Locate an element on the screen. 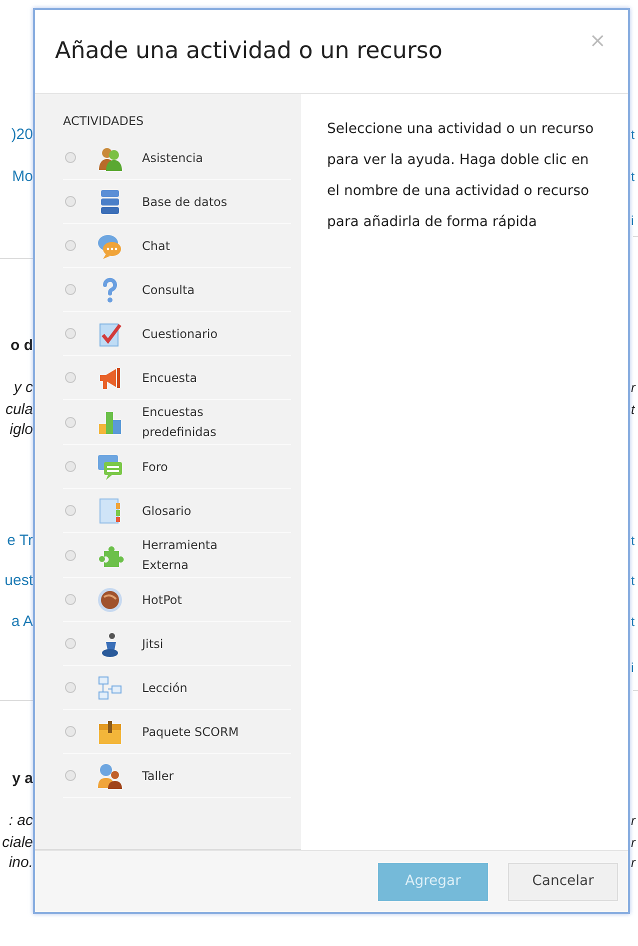 This screenshot has width=638, height=946. link-fragment: e Tr is located at coordinates (20, 541).